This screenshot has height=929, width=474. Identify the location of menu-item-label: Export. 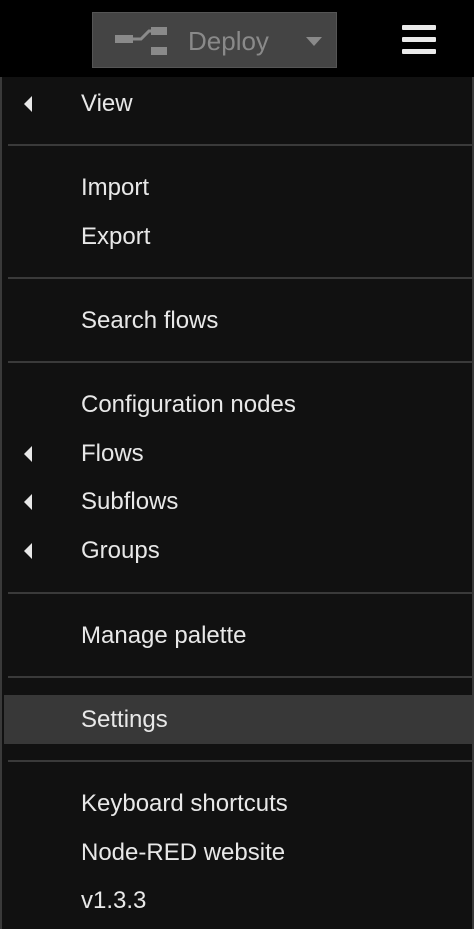
(116, 236).